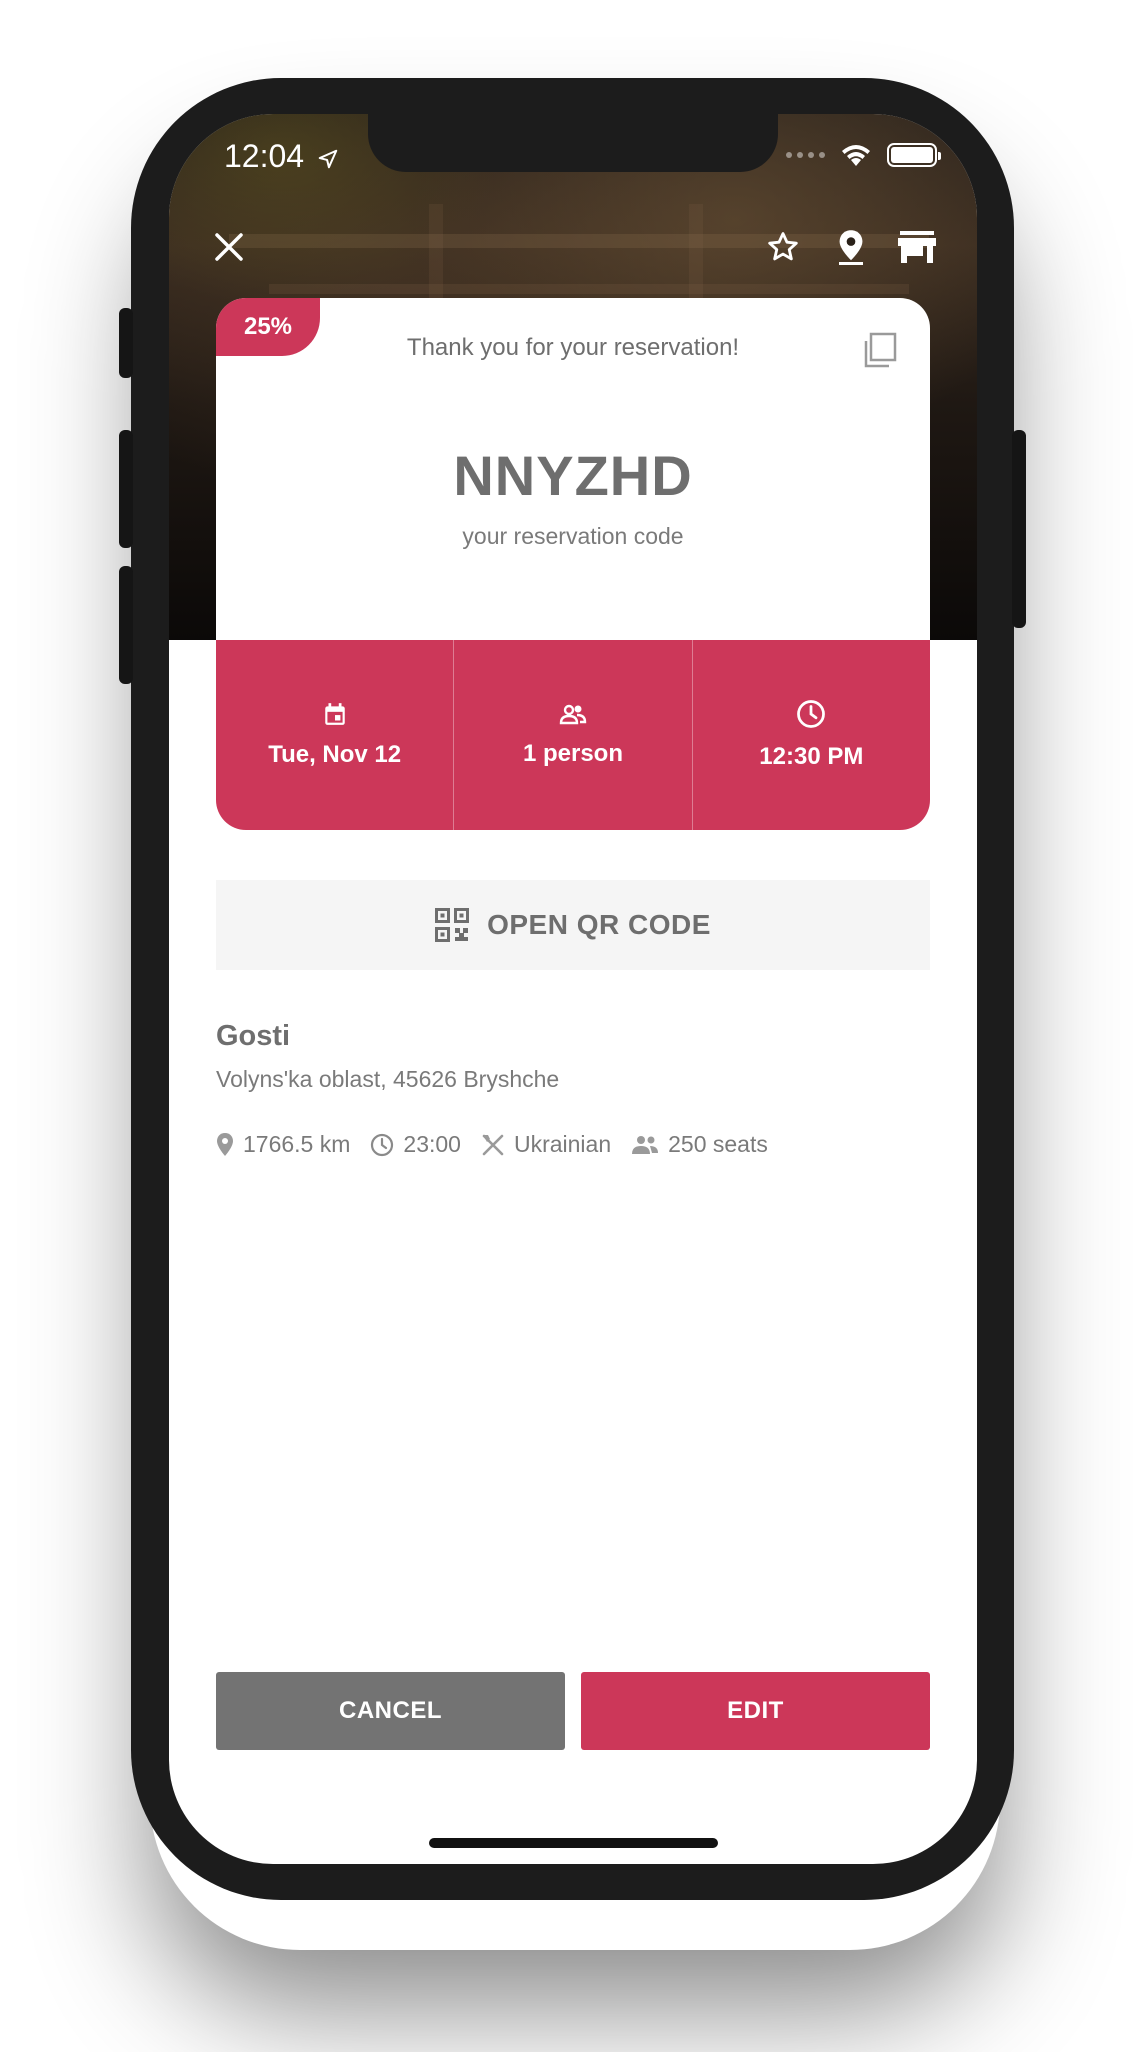  I want to click on edit-button: EDIT, so click(755, 1711).